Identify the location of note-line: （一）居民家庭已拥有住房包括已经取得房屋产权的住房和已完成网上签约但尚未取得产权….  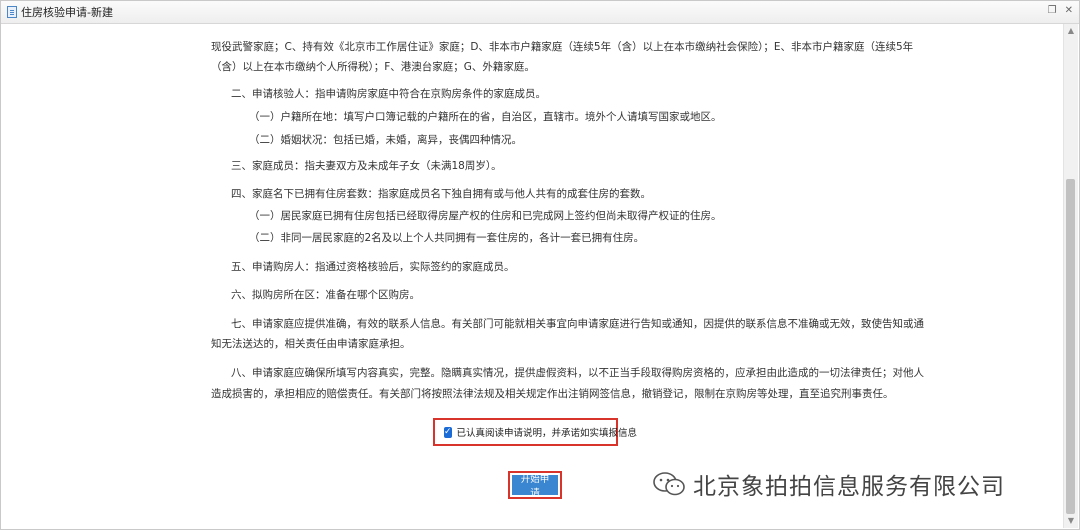
(485, 216).